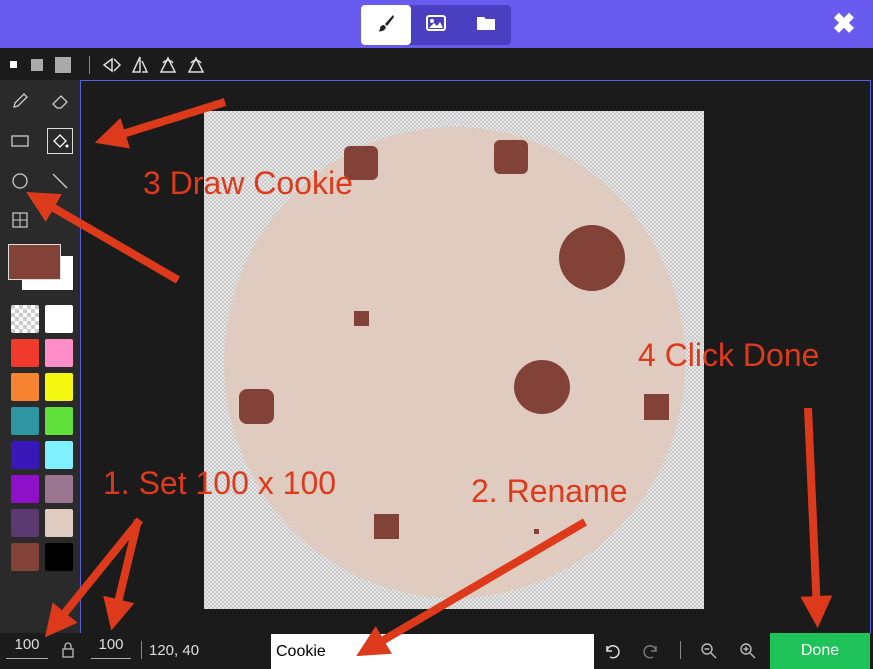 The width and height of the screenshot is (873, 669). I want to click on folder-mode-button, so click(486, 25).